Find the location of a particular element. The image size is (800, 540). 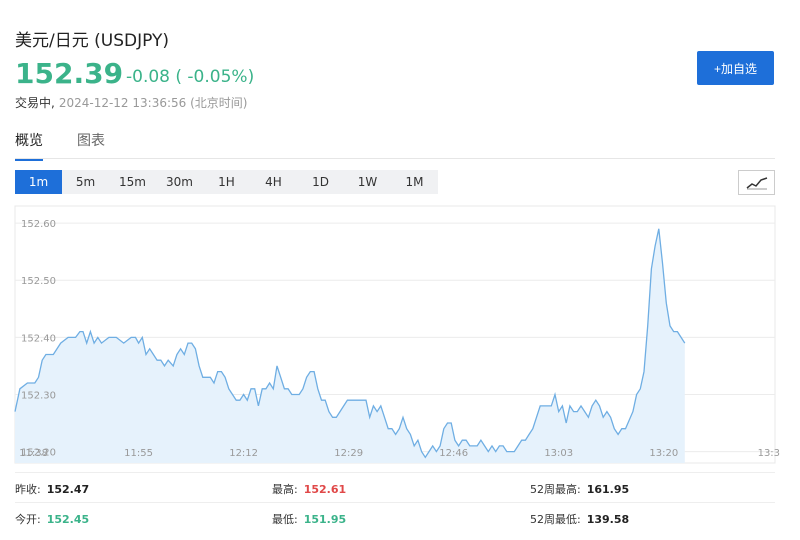

stats-row: 昨收: 152.47 最高: 152.61 52周最高: 161.95 is located at coordinates (395, 487).